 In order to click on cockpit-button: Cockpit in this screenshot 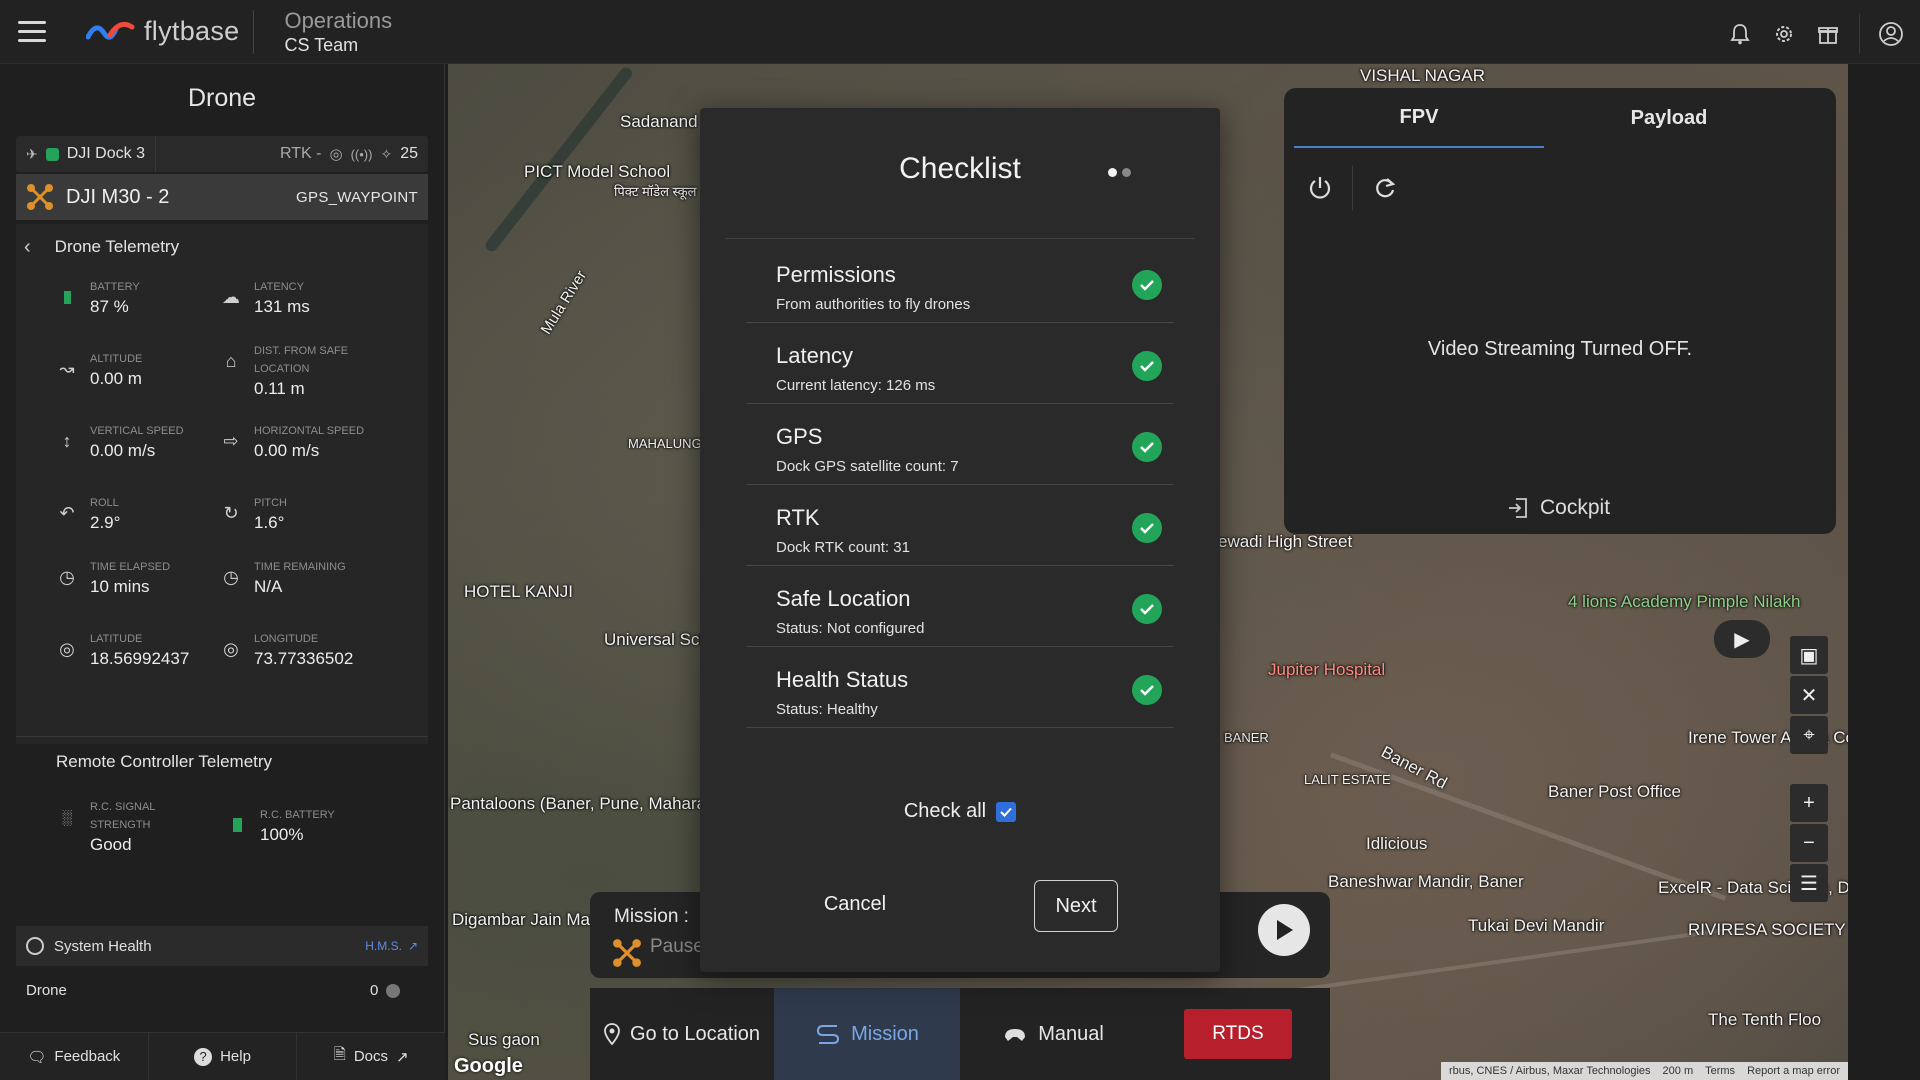, I will do `click(1558, 508)`.